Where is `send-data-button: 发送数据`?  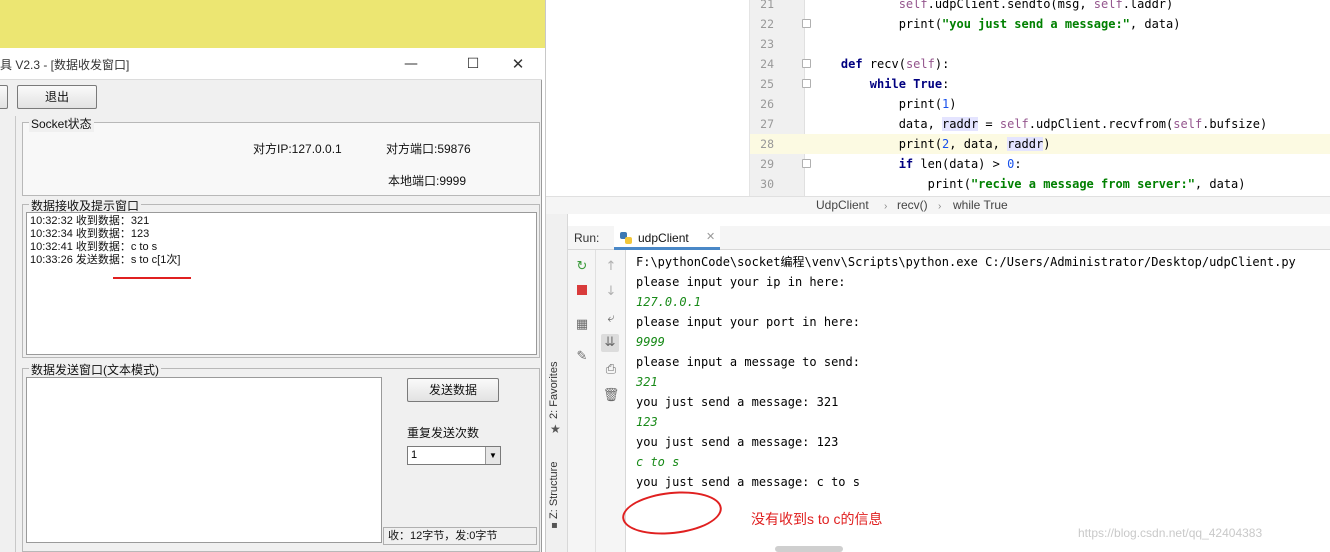
send-data-button: 发送数据 is located at coordinates (453, 390).